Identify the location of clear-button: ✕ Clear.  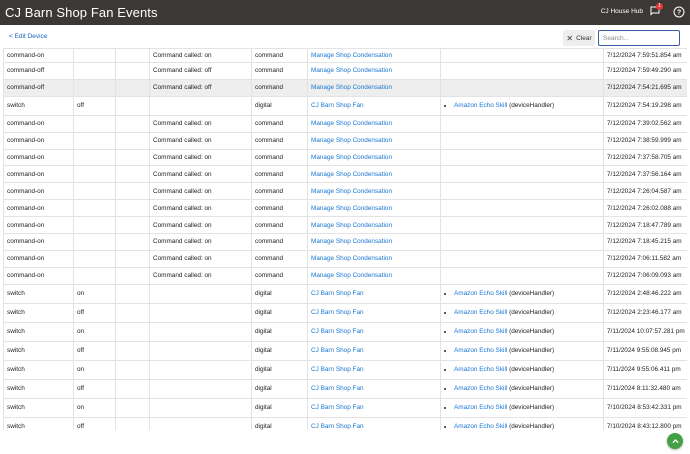
(579, 38).